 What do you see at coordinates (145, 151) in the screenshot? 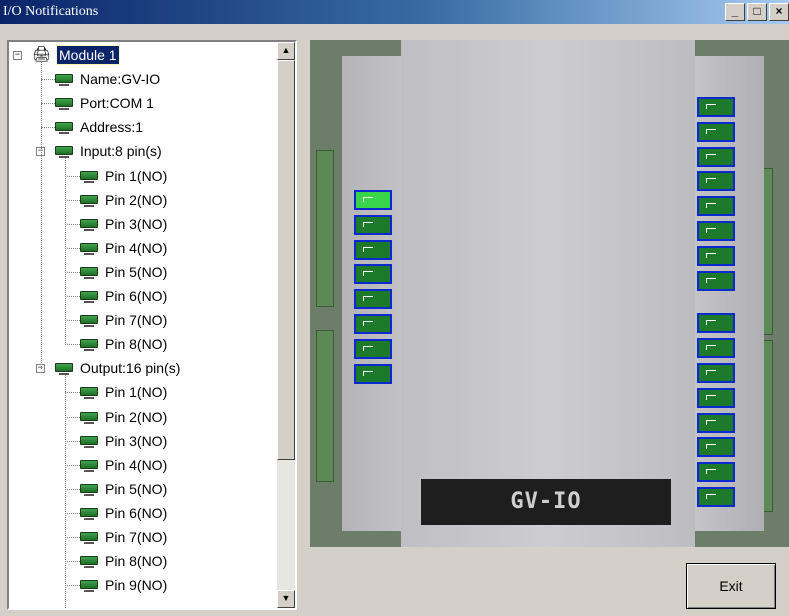
I see `tree-node-input: − Input:8 pin(s)` at bounding box center [145, 151].